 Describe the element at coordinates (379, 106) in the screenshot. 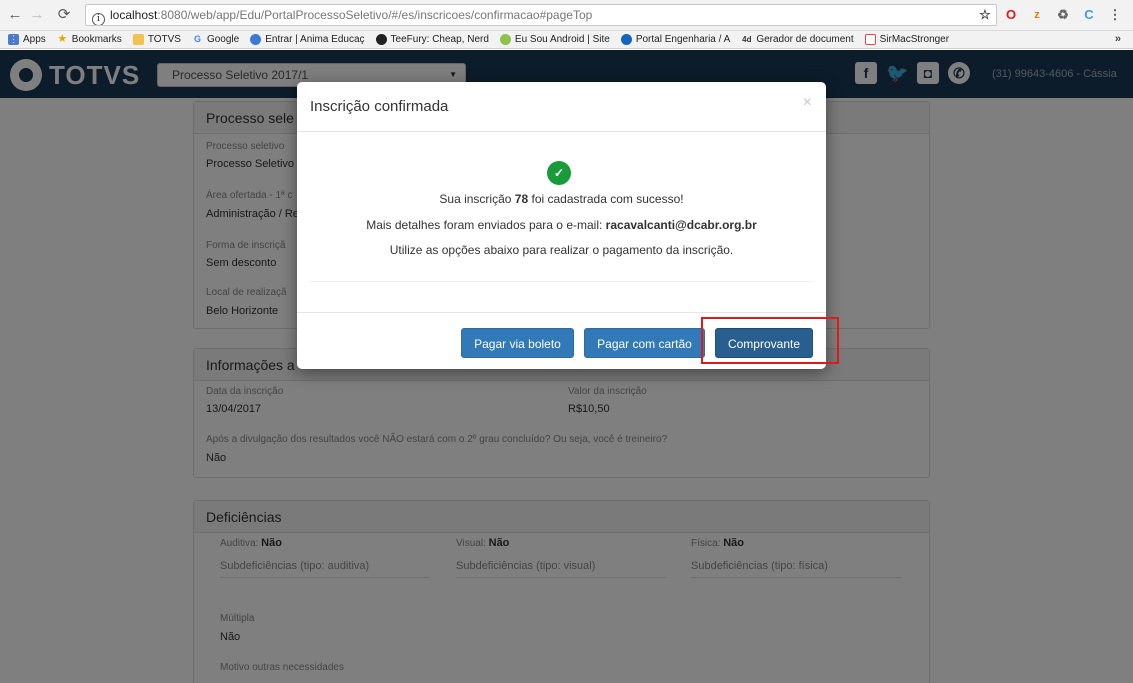

I see `modal-title: Inscrição confirmada` at that location.